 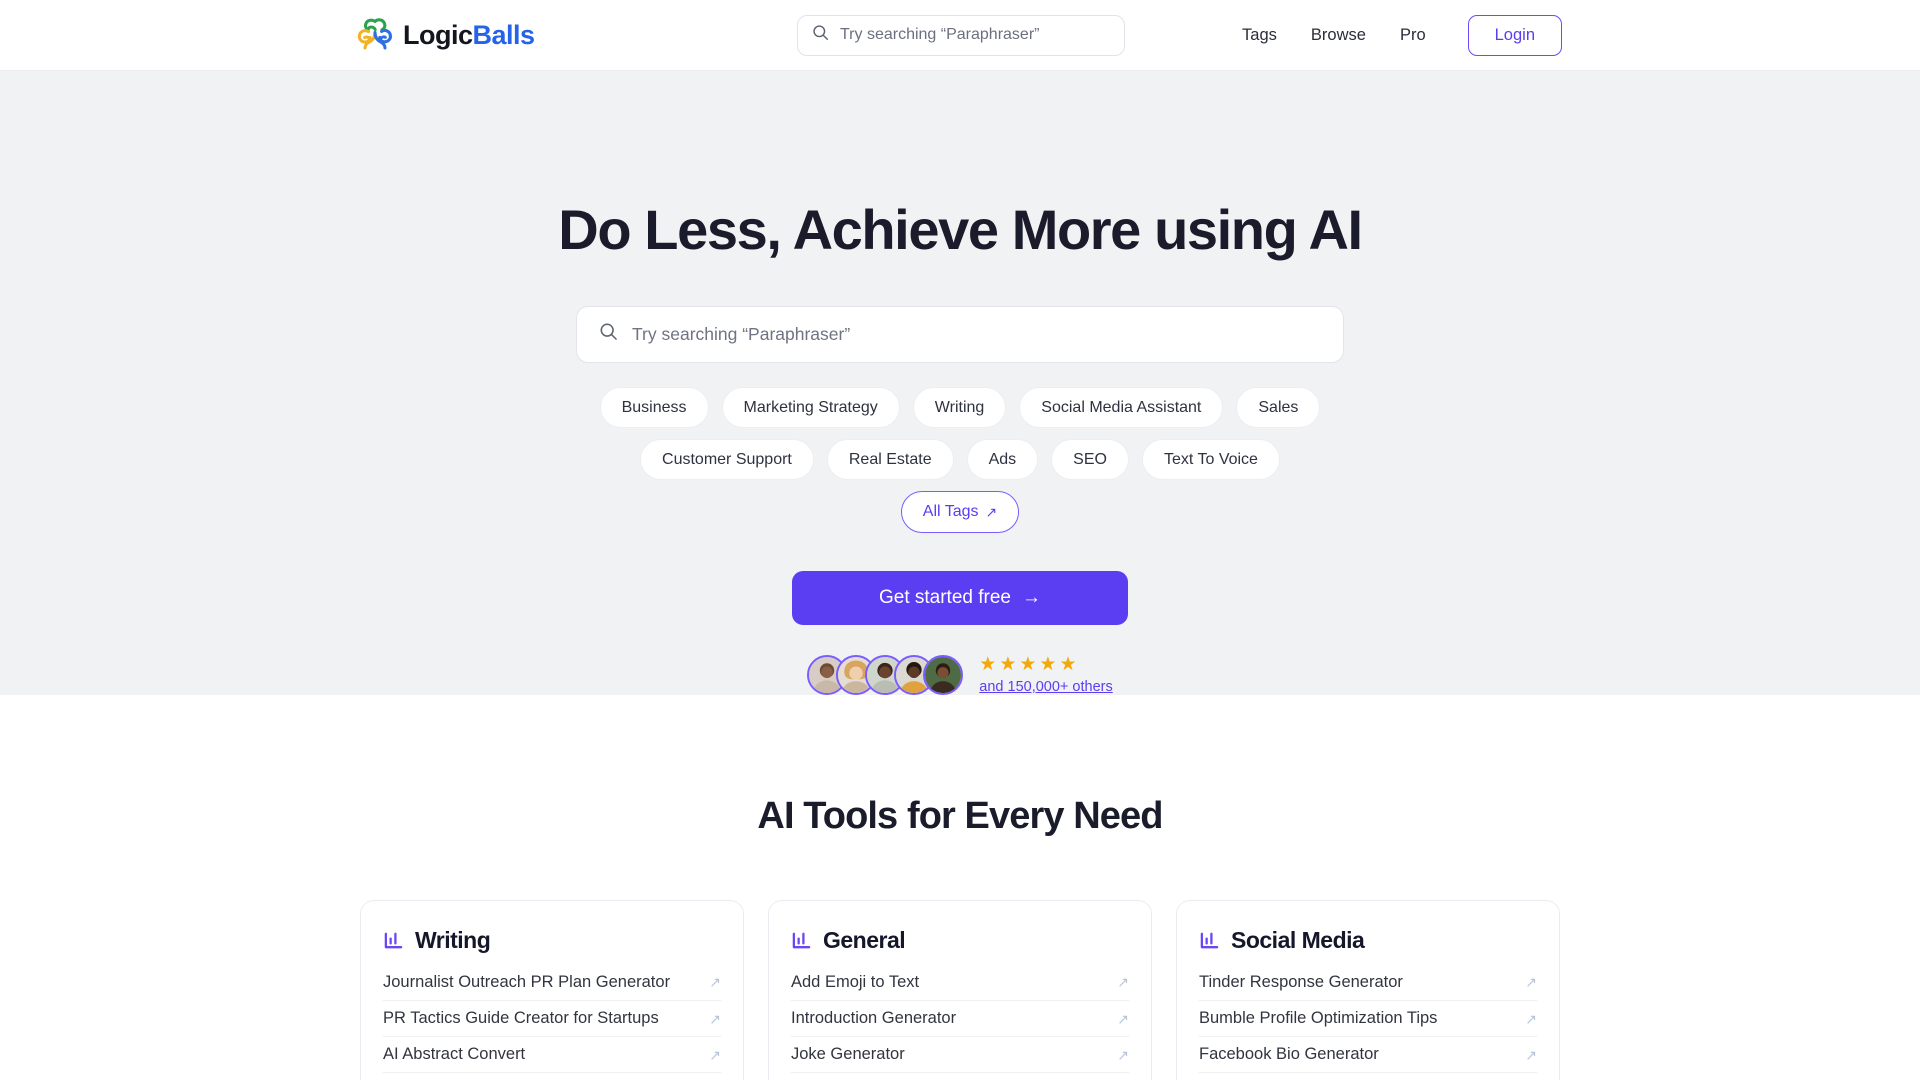 What do you see at coordinates (975, 35) in the screenshot?
I see `header-search-input` at bounding box center [975, 35].